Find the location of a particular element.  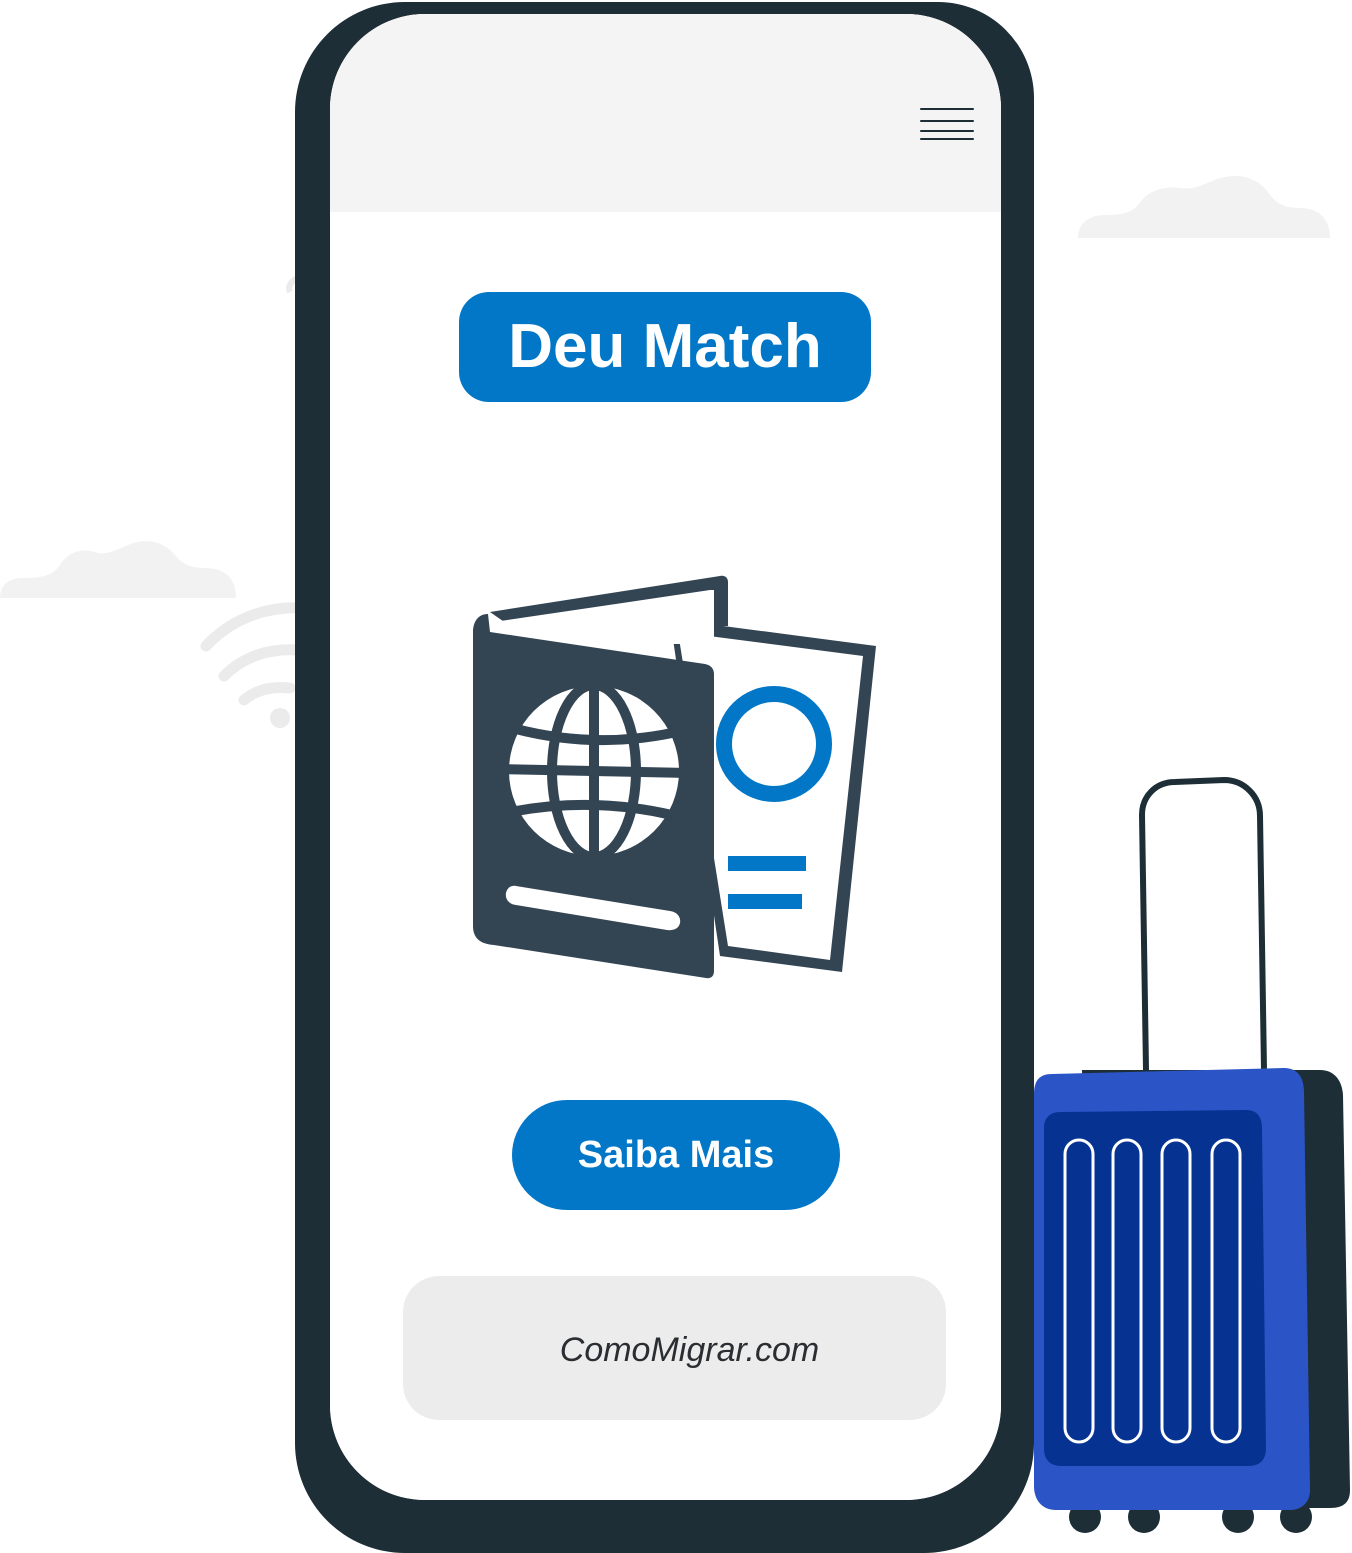

suitcase-icon is located at coordinates (1192, 1154).